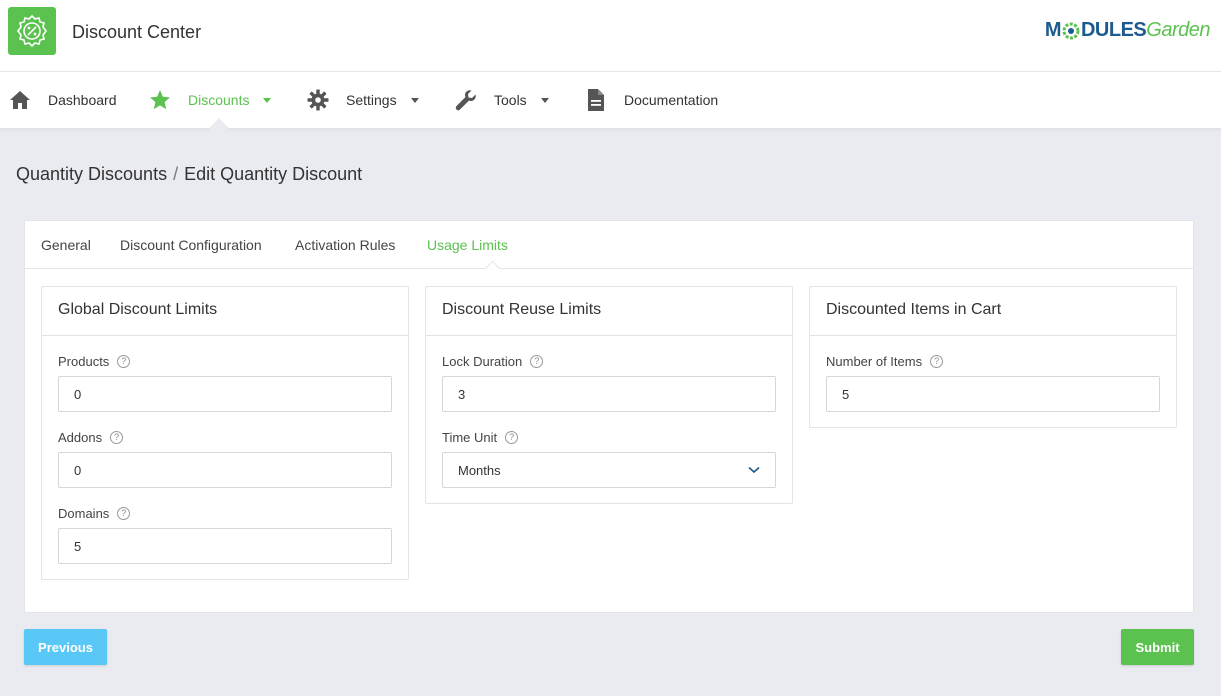  I want to click on nav-settings-label: Settings, so click(371, 100).